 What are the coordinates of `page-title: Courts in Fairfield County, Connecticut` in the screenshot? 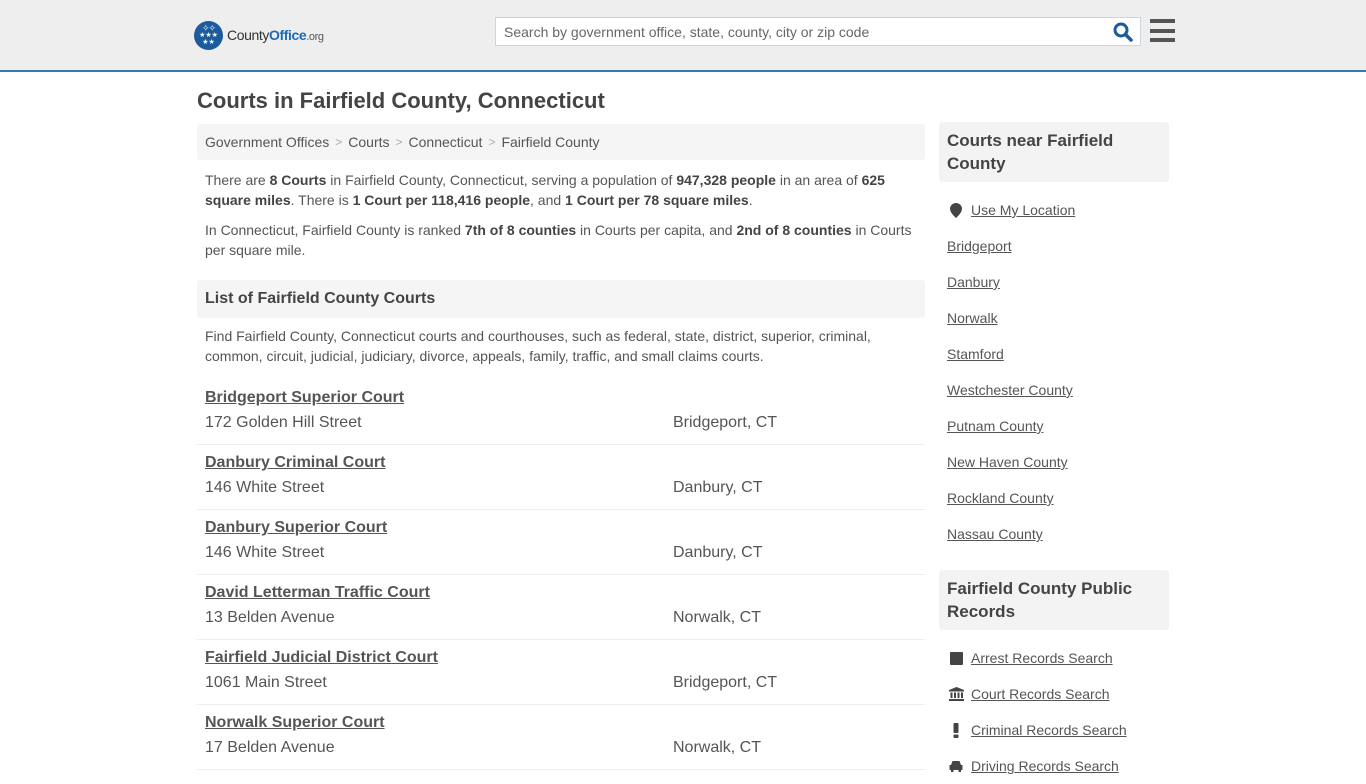 It's located at (401, 100).